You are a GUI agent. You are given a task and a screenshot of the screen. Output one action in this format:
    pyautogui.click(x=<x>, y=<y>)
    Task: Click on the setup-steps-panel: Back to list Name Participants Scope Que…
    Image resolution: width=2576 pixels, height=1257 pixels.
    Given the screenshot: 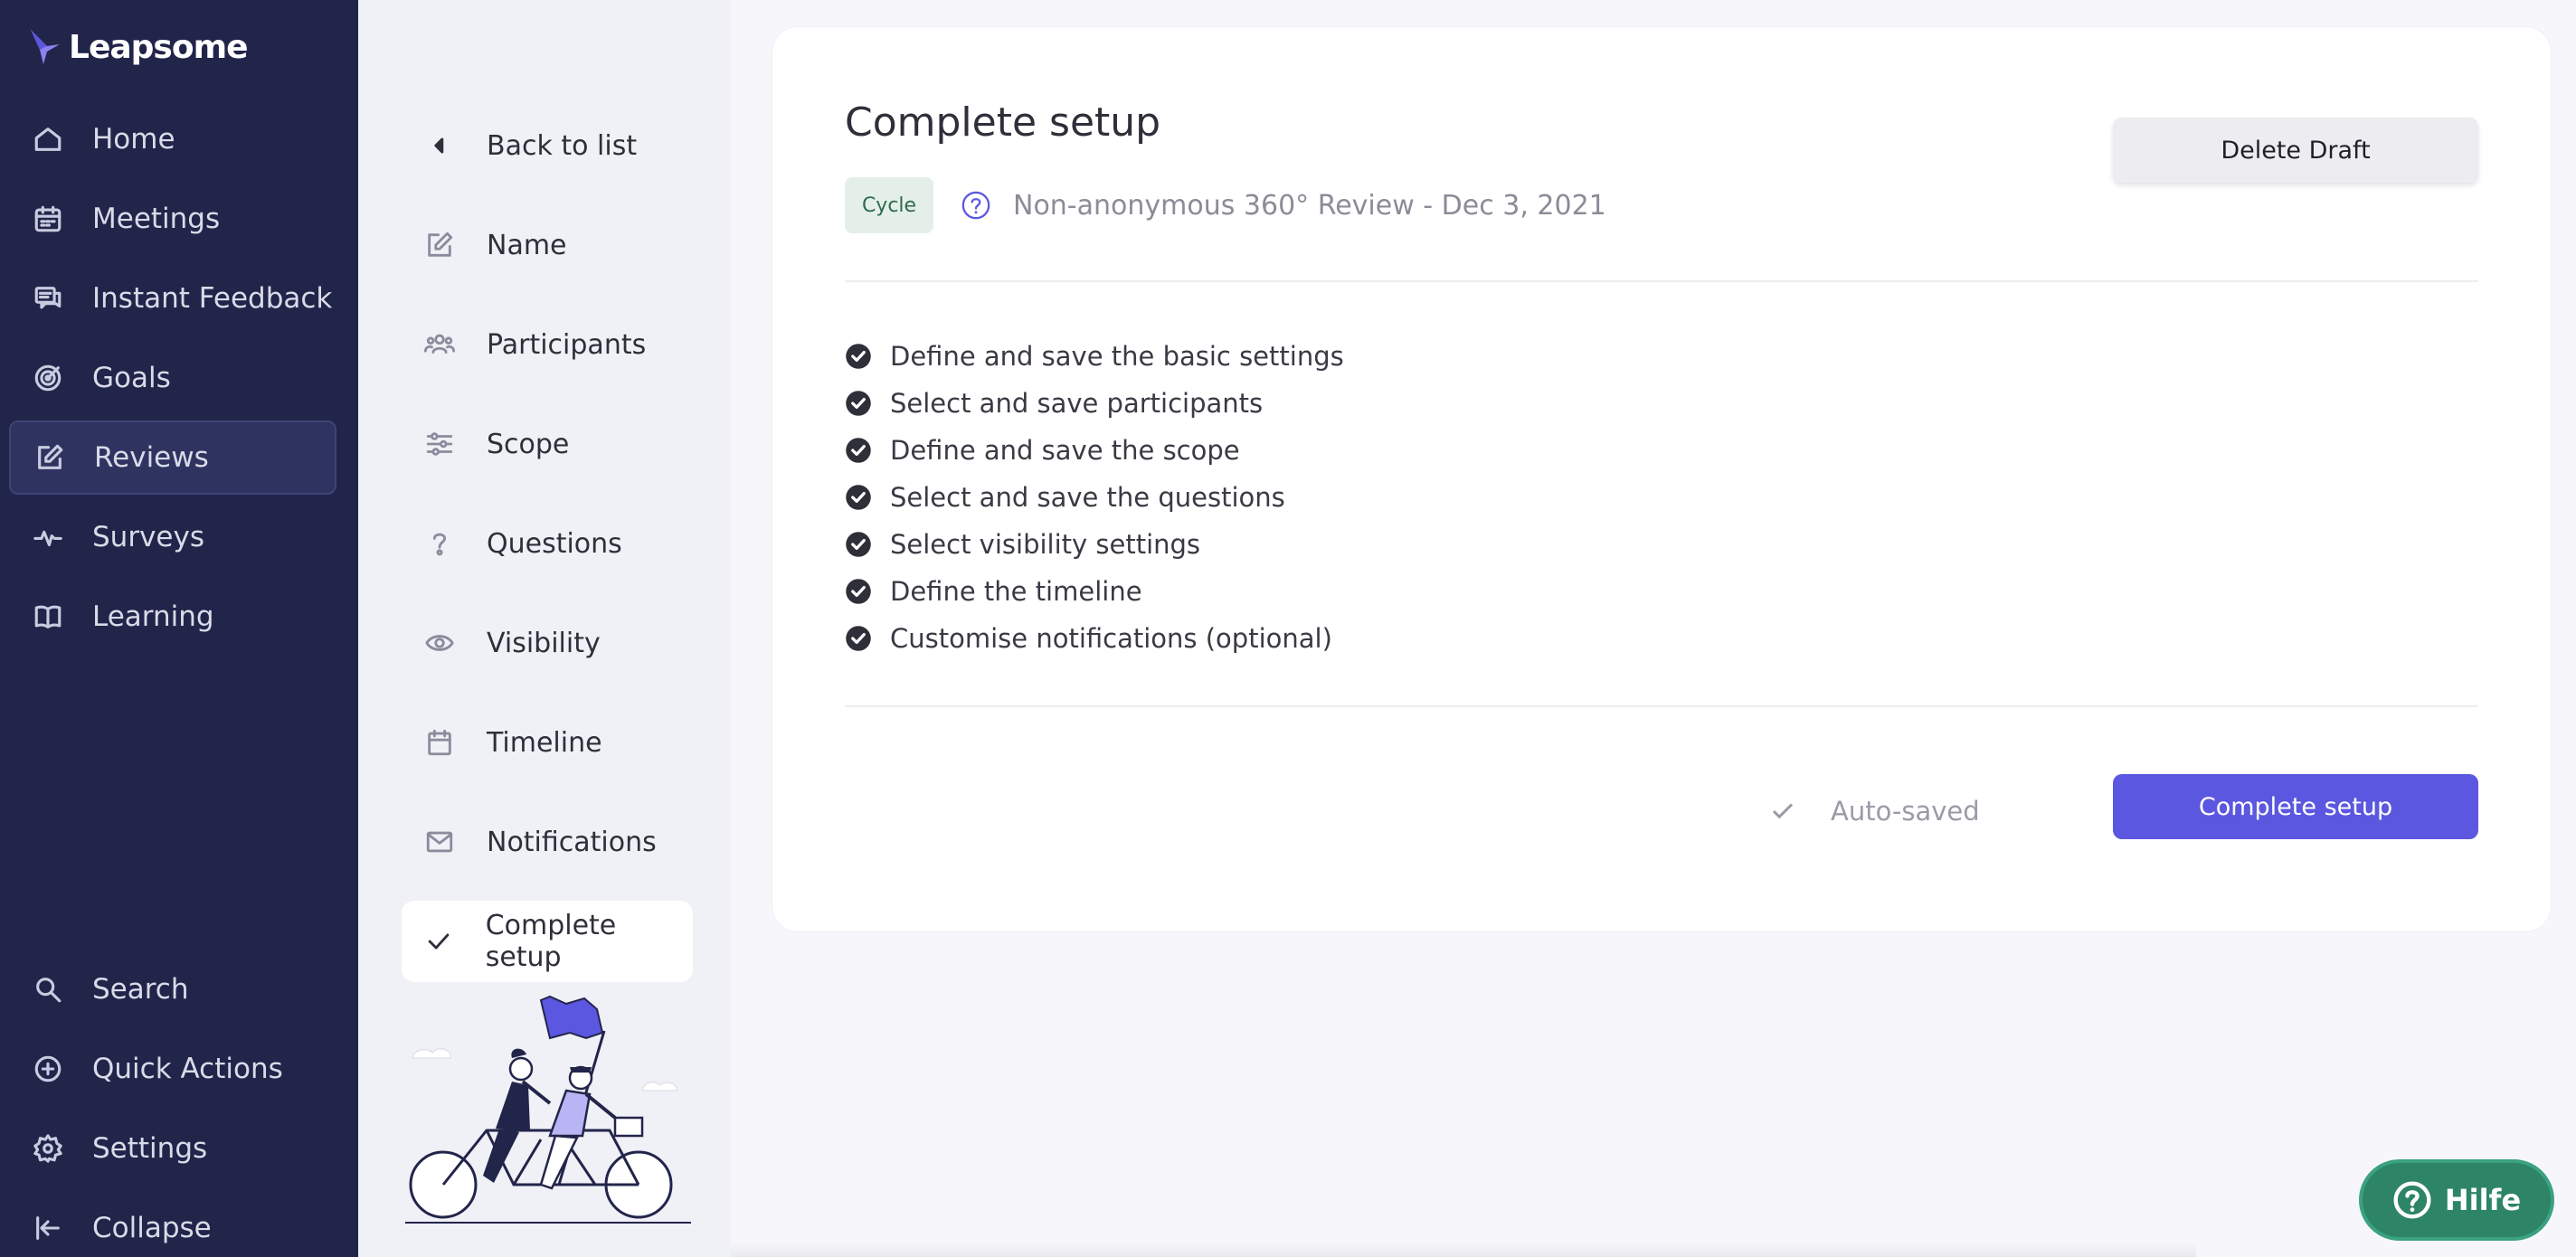 What is the action you would take?
    pyautogui.click(x=544, y=628)
    